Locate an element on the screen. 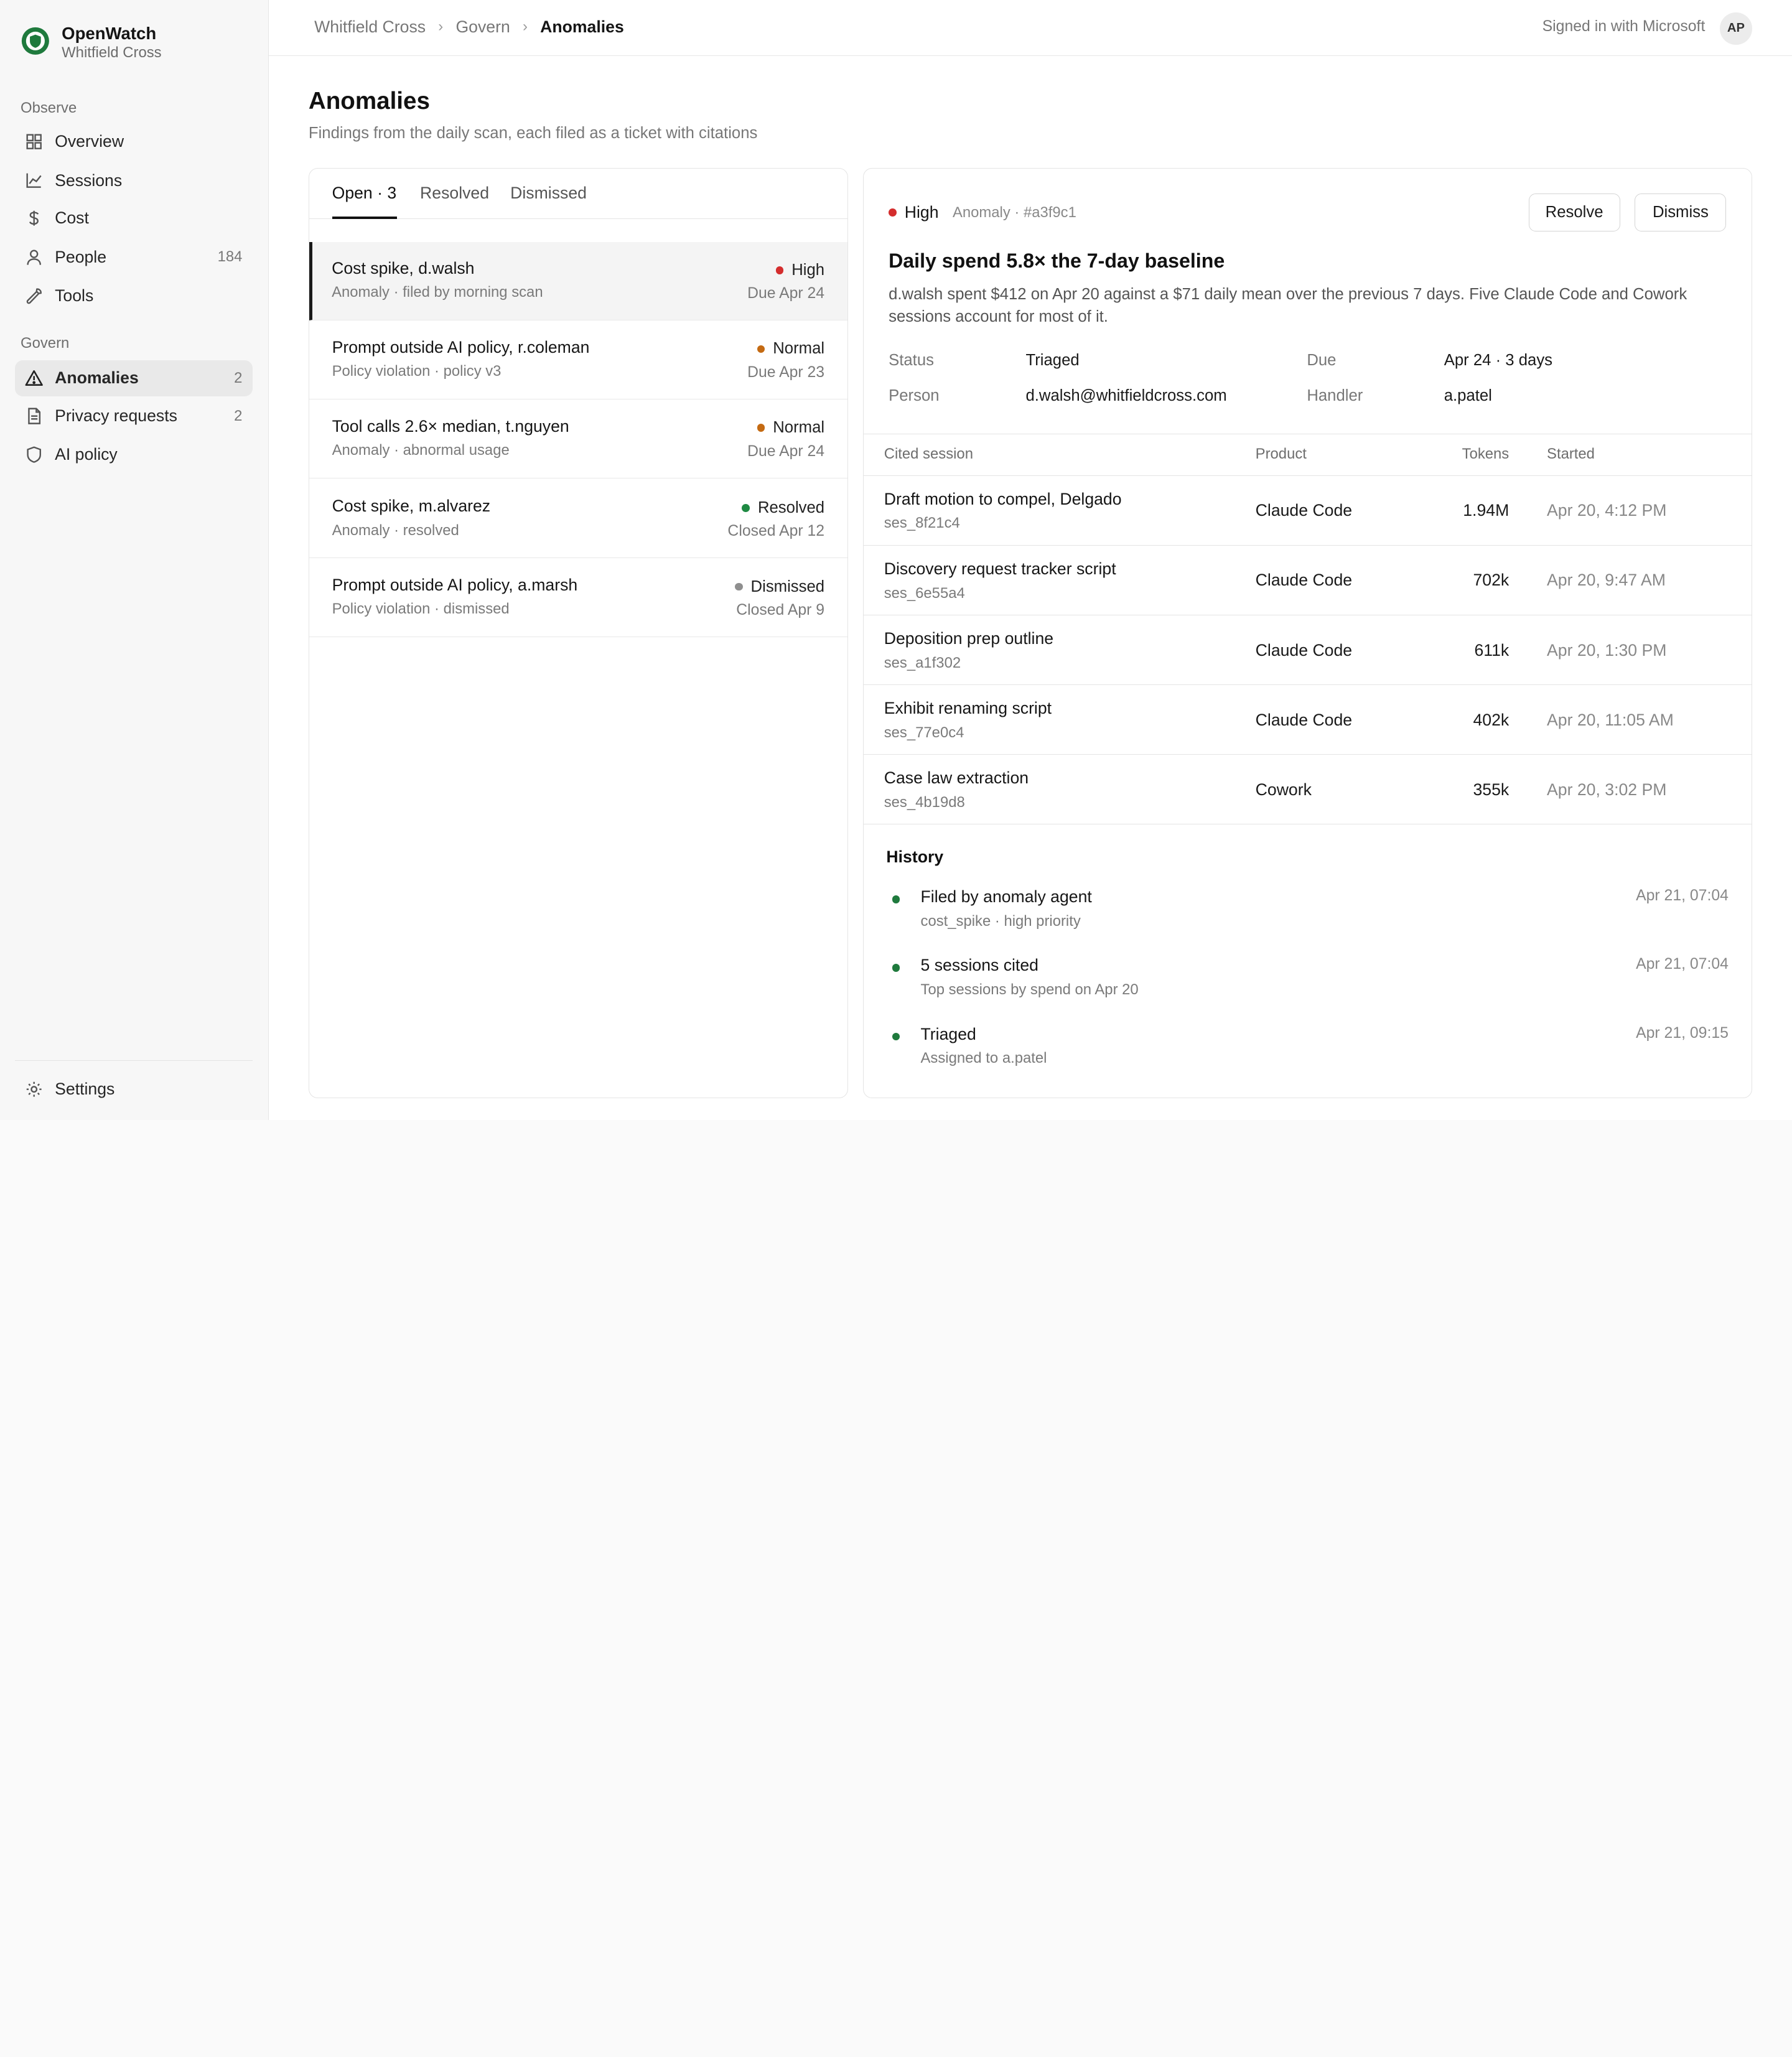 Image resolution: width=1792 pixels, height=2057 pixels. history-item-title: Filed by anomaly agent is located at coordinates (1006, 897).